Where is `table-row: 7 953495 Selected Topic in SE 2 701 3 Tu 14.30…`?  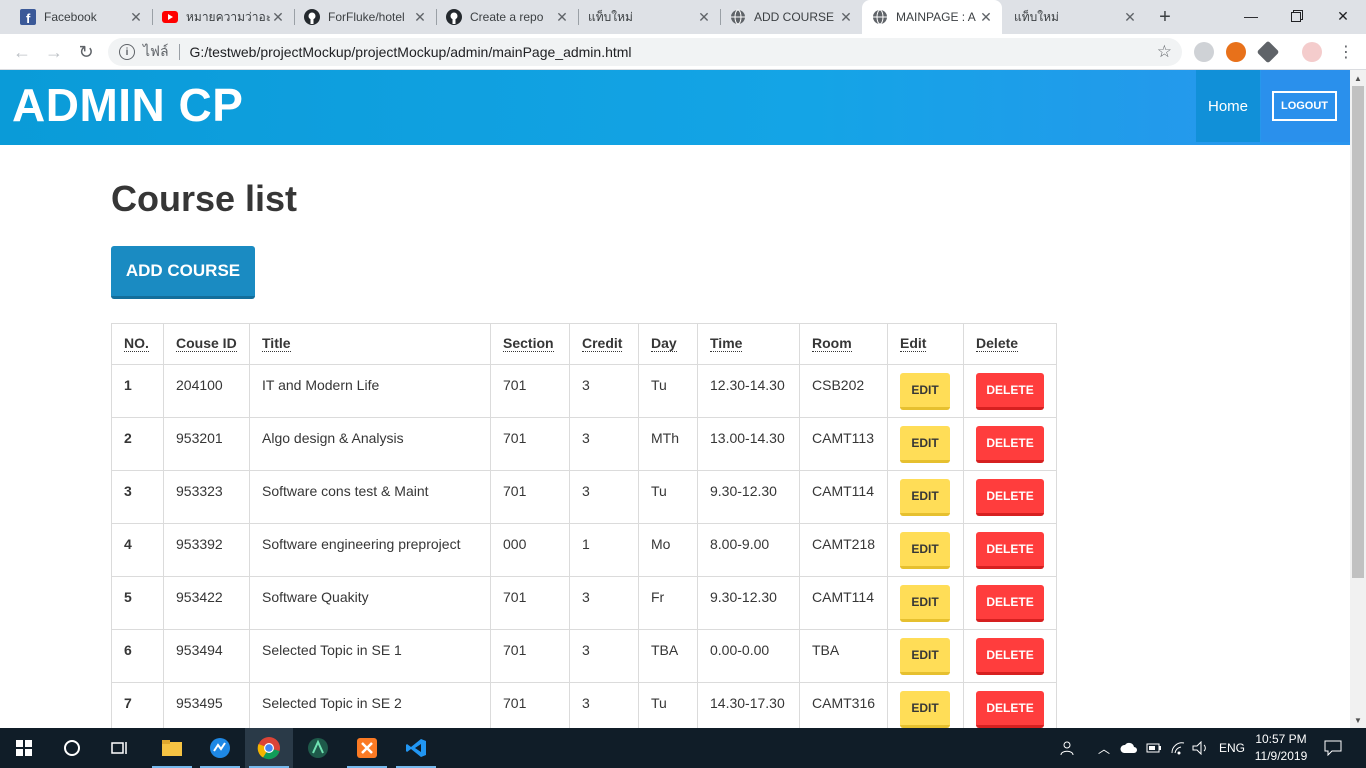 table-row: 7 953495 Selected Topic in SE 2 701 3 Tu 14.30… is located at coordinates (584, 705).